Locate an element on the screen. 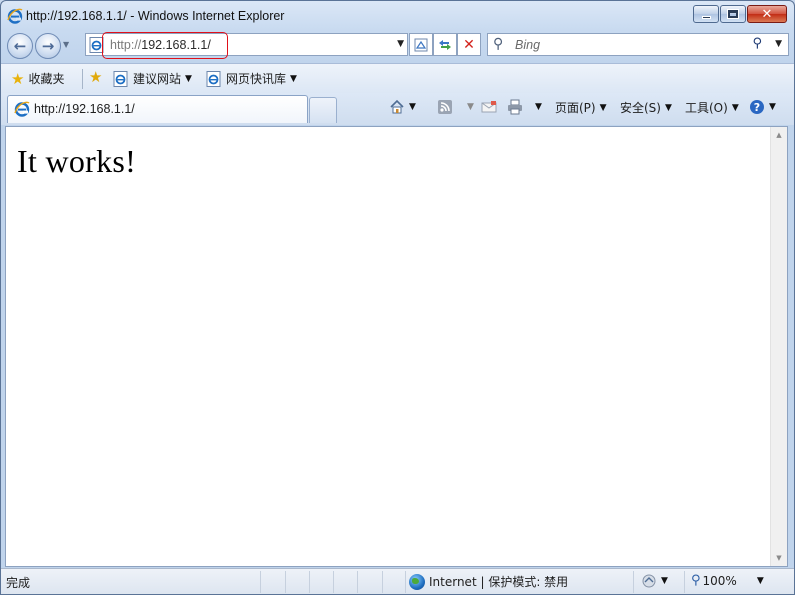 The width and height of the screenshot is (795, 595). favorites-bar: ★ 收藏夹 ★ 建议网站 ▼ 网页快讯库 ▼ is located at coordinates (397, 78).